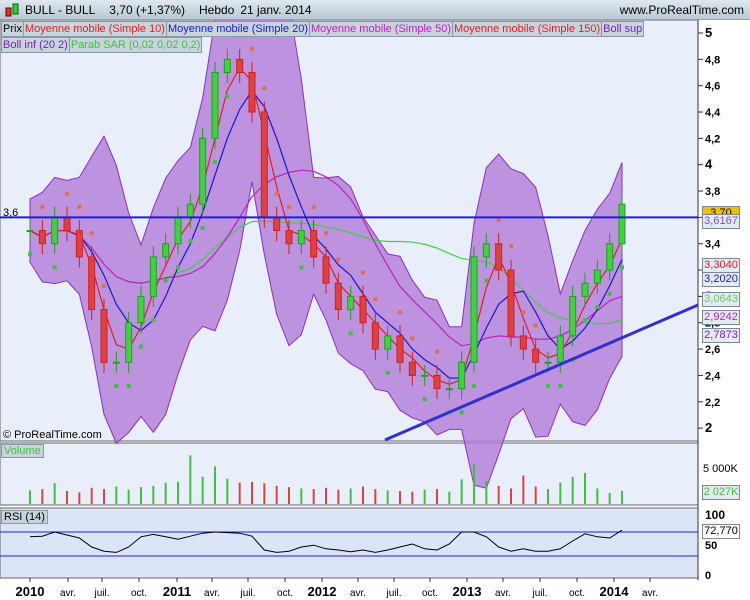 This screenshot has width=750, height=600. What do you see at coordinates (22, 451) in the screenshot?
I see `volume-label: Volume` at bounding box center [22, 451].